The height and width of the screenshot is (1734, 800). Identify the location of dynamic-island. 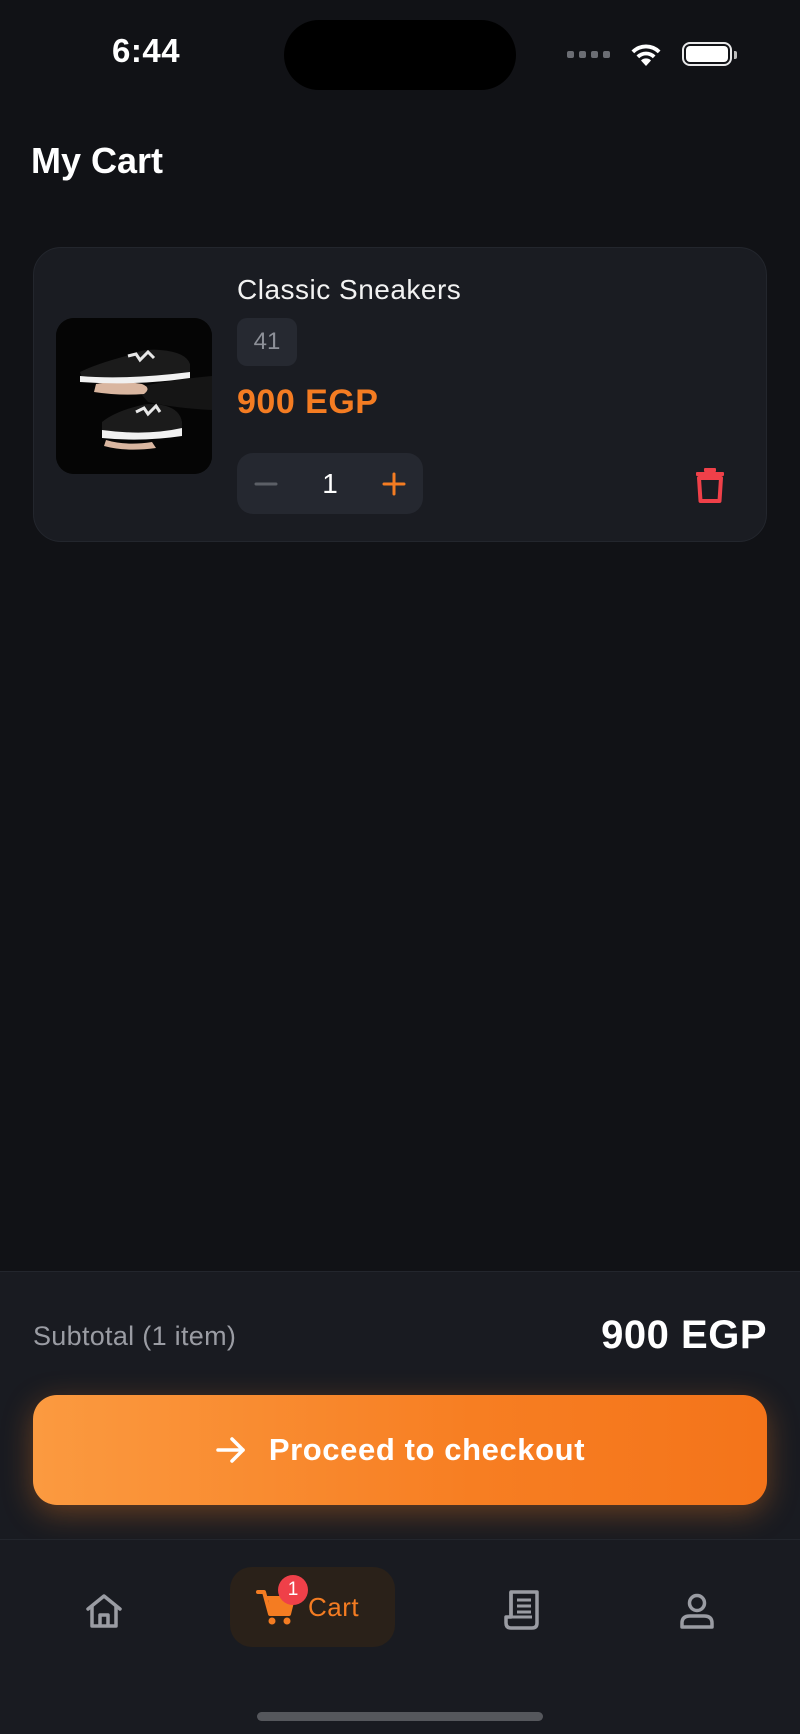
(400, 55).